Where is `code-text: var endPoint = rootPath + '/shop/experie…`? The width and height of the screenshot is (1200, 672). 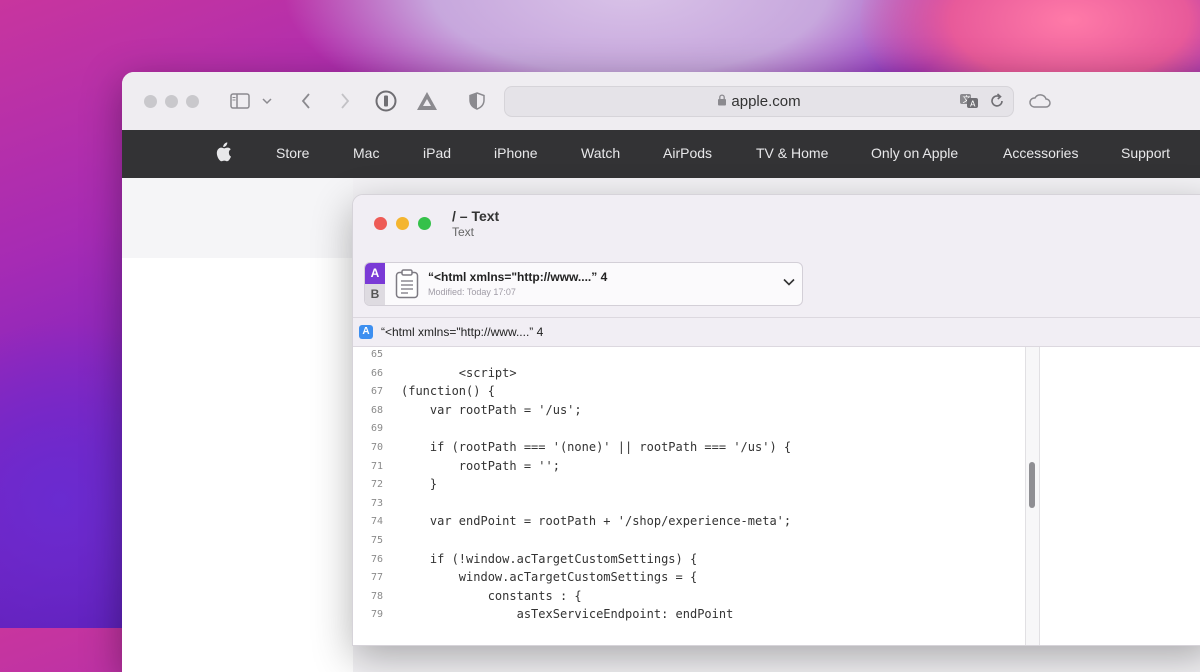 code-text: var endPoint = rootPath + '/shop/experie… is located at coordinates (596, 521).